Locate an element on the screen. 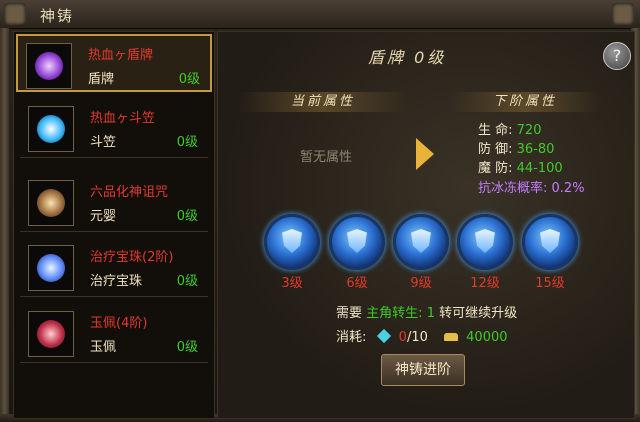 The image size is (640, 422). need-value: 1 is located at coordinates (430, 313).